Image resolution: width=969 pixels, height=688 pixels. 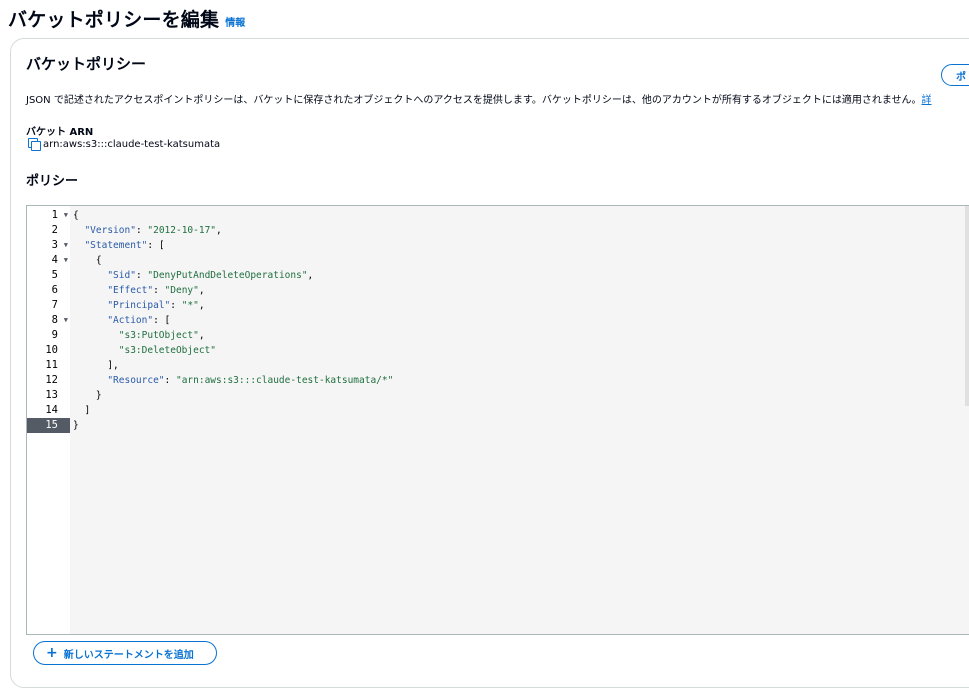 I want to click on line-number: 8 ▼, so click(x=48, y=320).